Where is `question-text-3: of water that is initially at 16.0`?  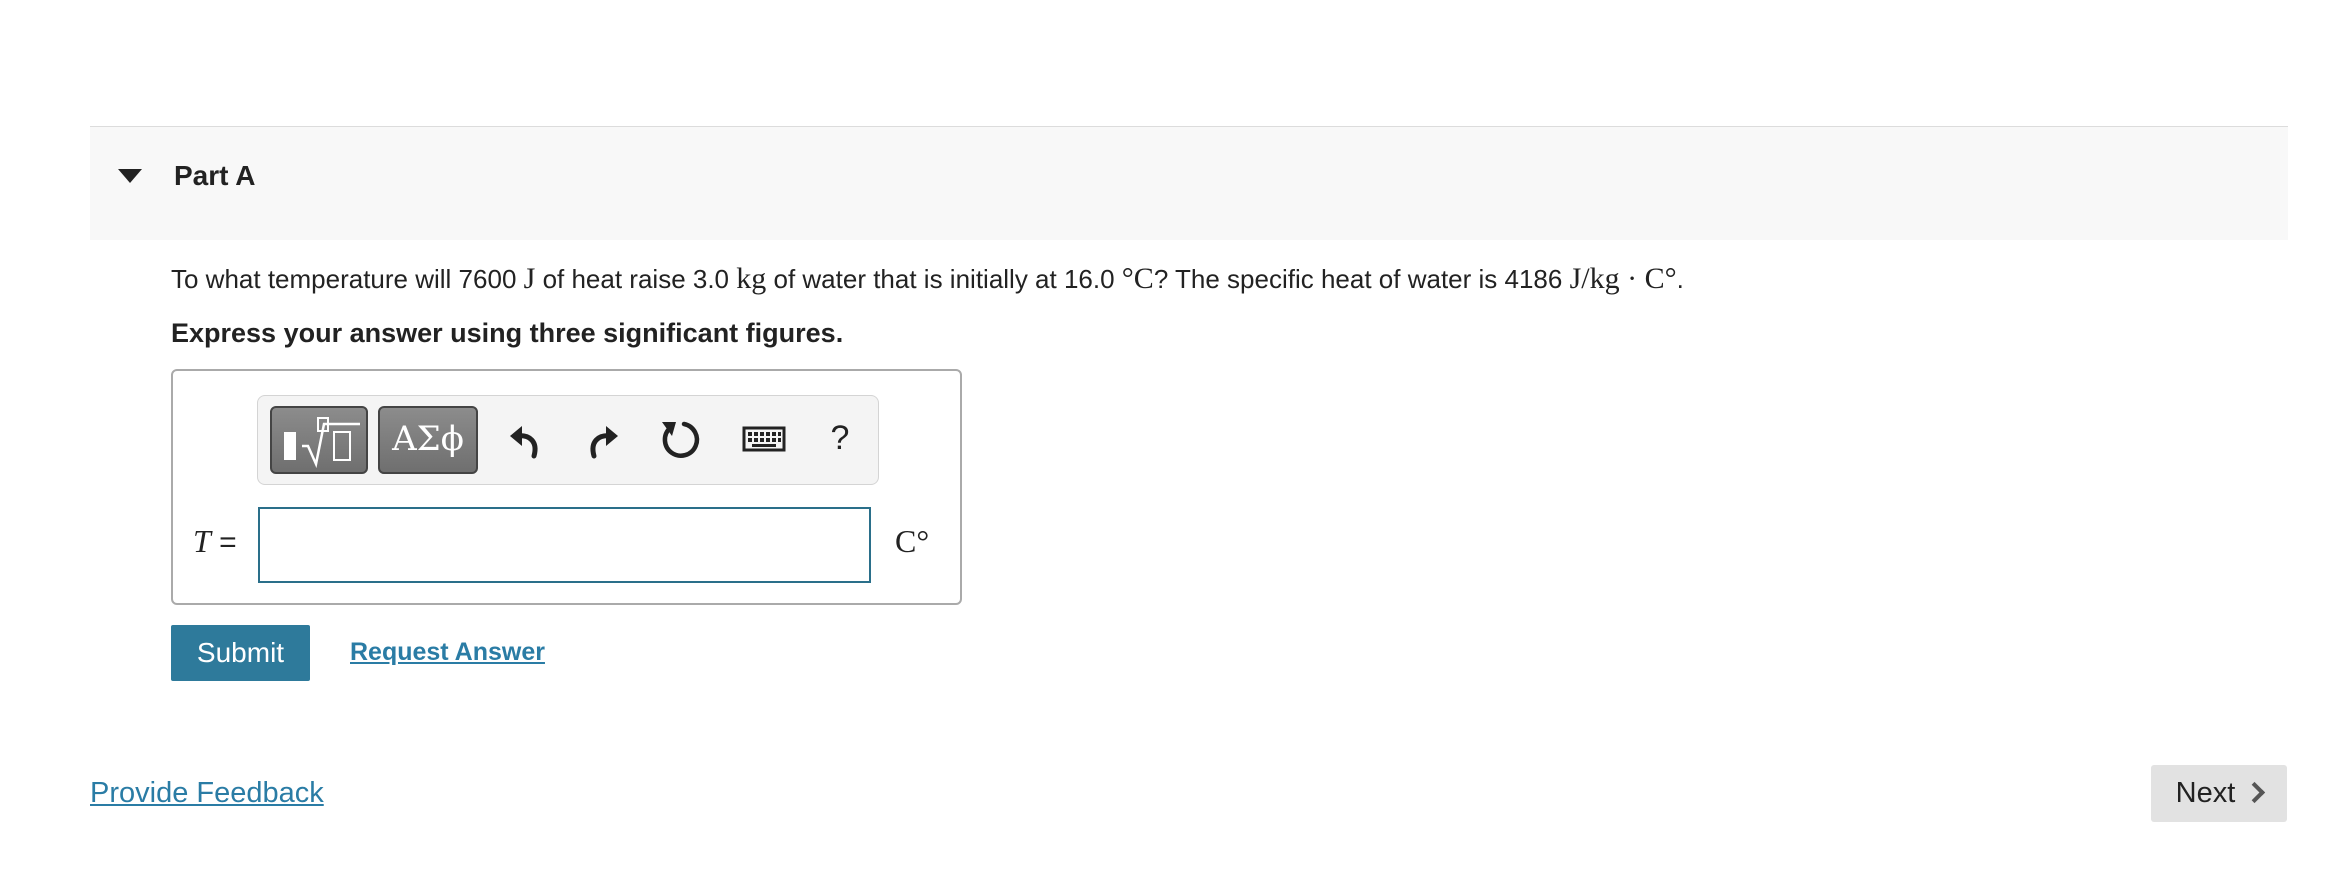
question-text-3: of water that is initially at 16.0 is located at coordinates (944, 279).